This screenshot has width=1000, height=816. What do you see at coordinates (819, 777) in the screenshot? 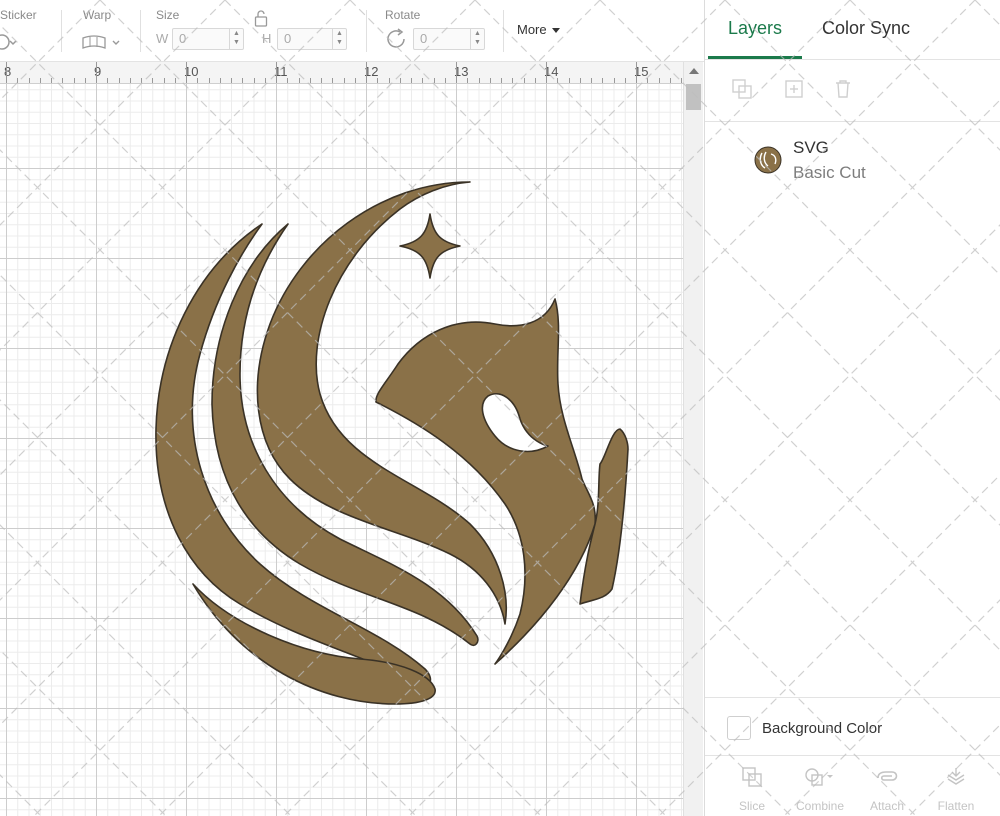
I see `combine-icon` at bounding box center [819, 777].